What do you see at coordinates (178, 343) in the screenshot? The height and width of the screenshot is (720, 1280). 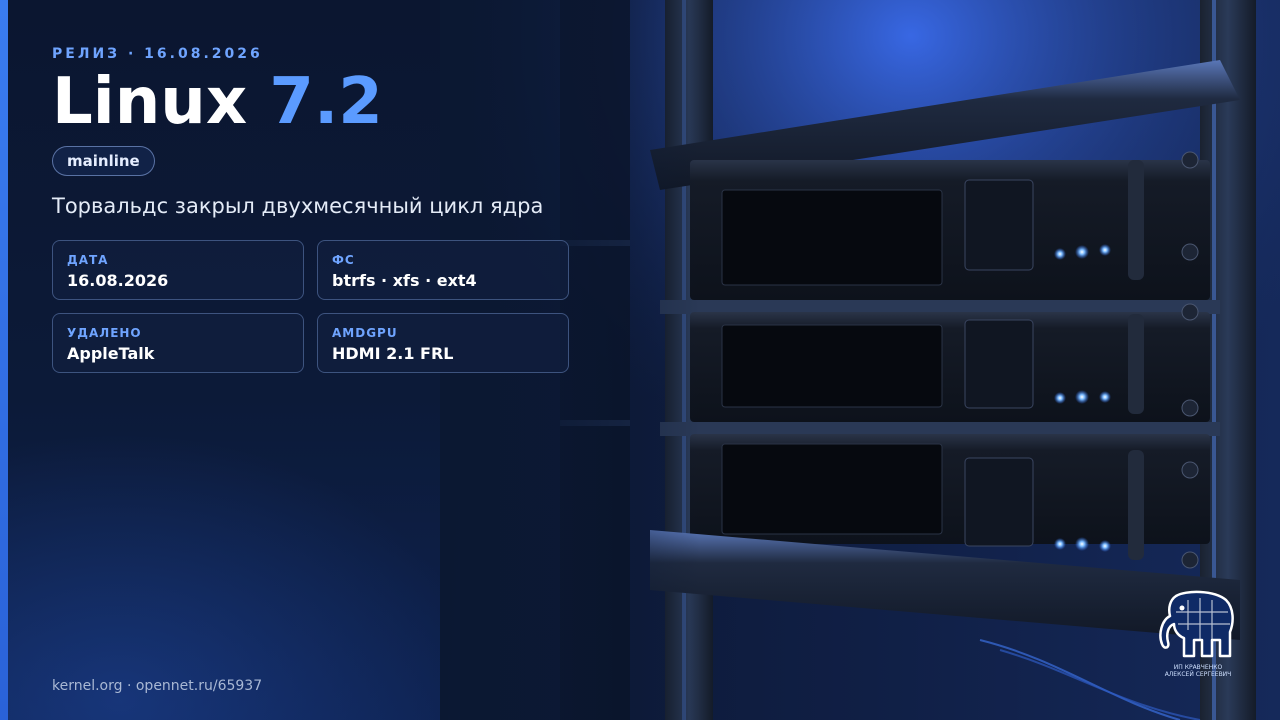 I see `info-card-removed: УДАЛЕНО AppleTalk` at bounding box center [178, 343].